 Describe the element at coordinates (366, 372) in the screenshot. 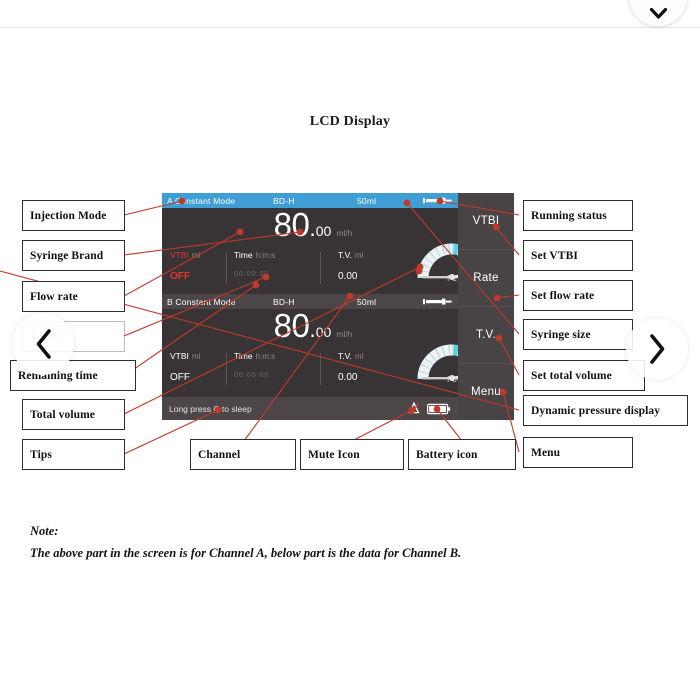

I see `channel-b-total-volume: T.V. ml 0.00` at that location.